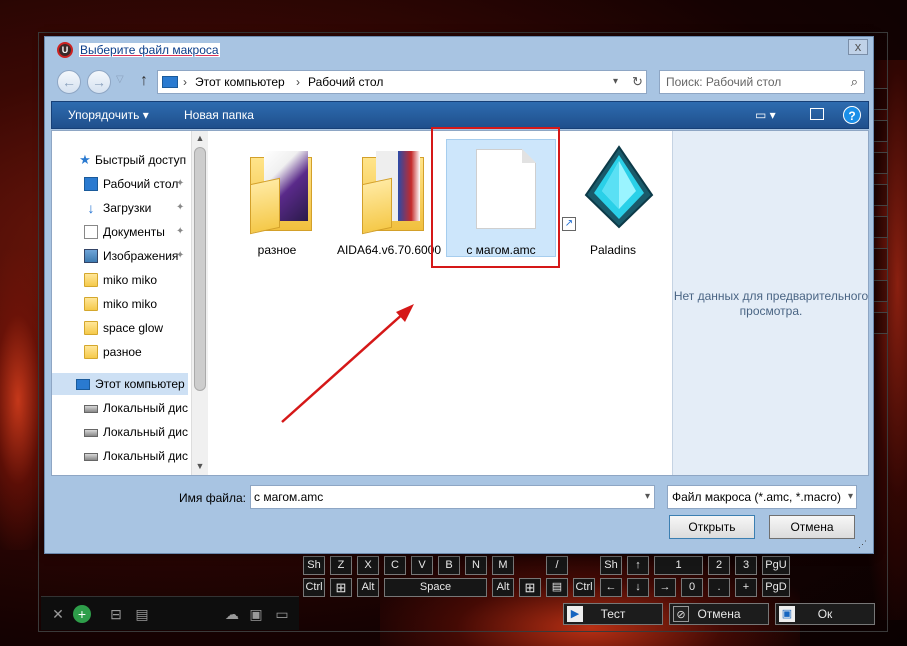 The width and height of the screenshot is (907, 646). I want to click on pin-icon: ✦, so click(180, 207).